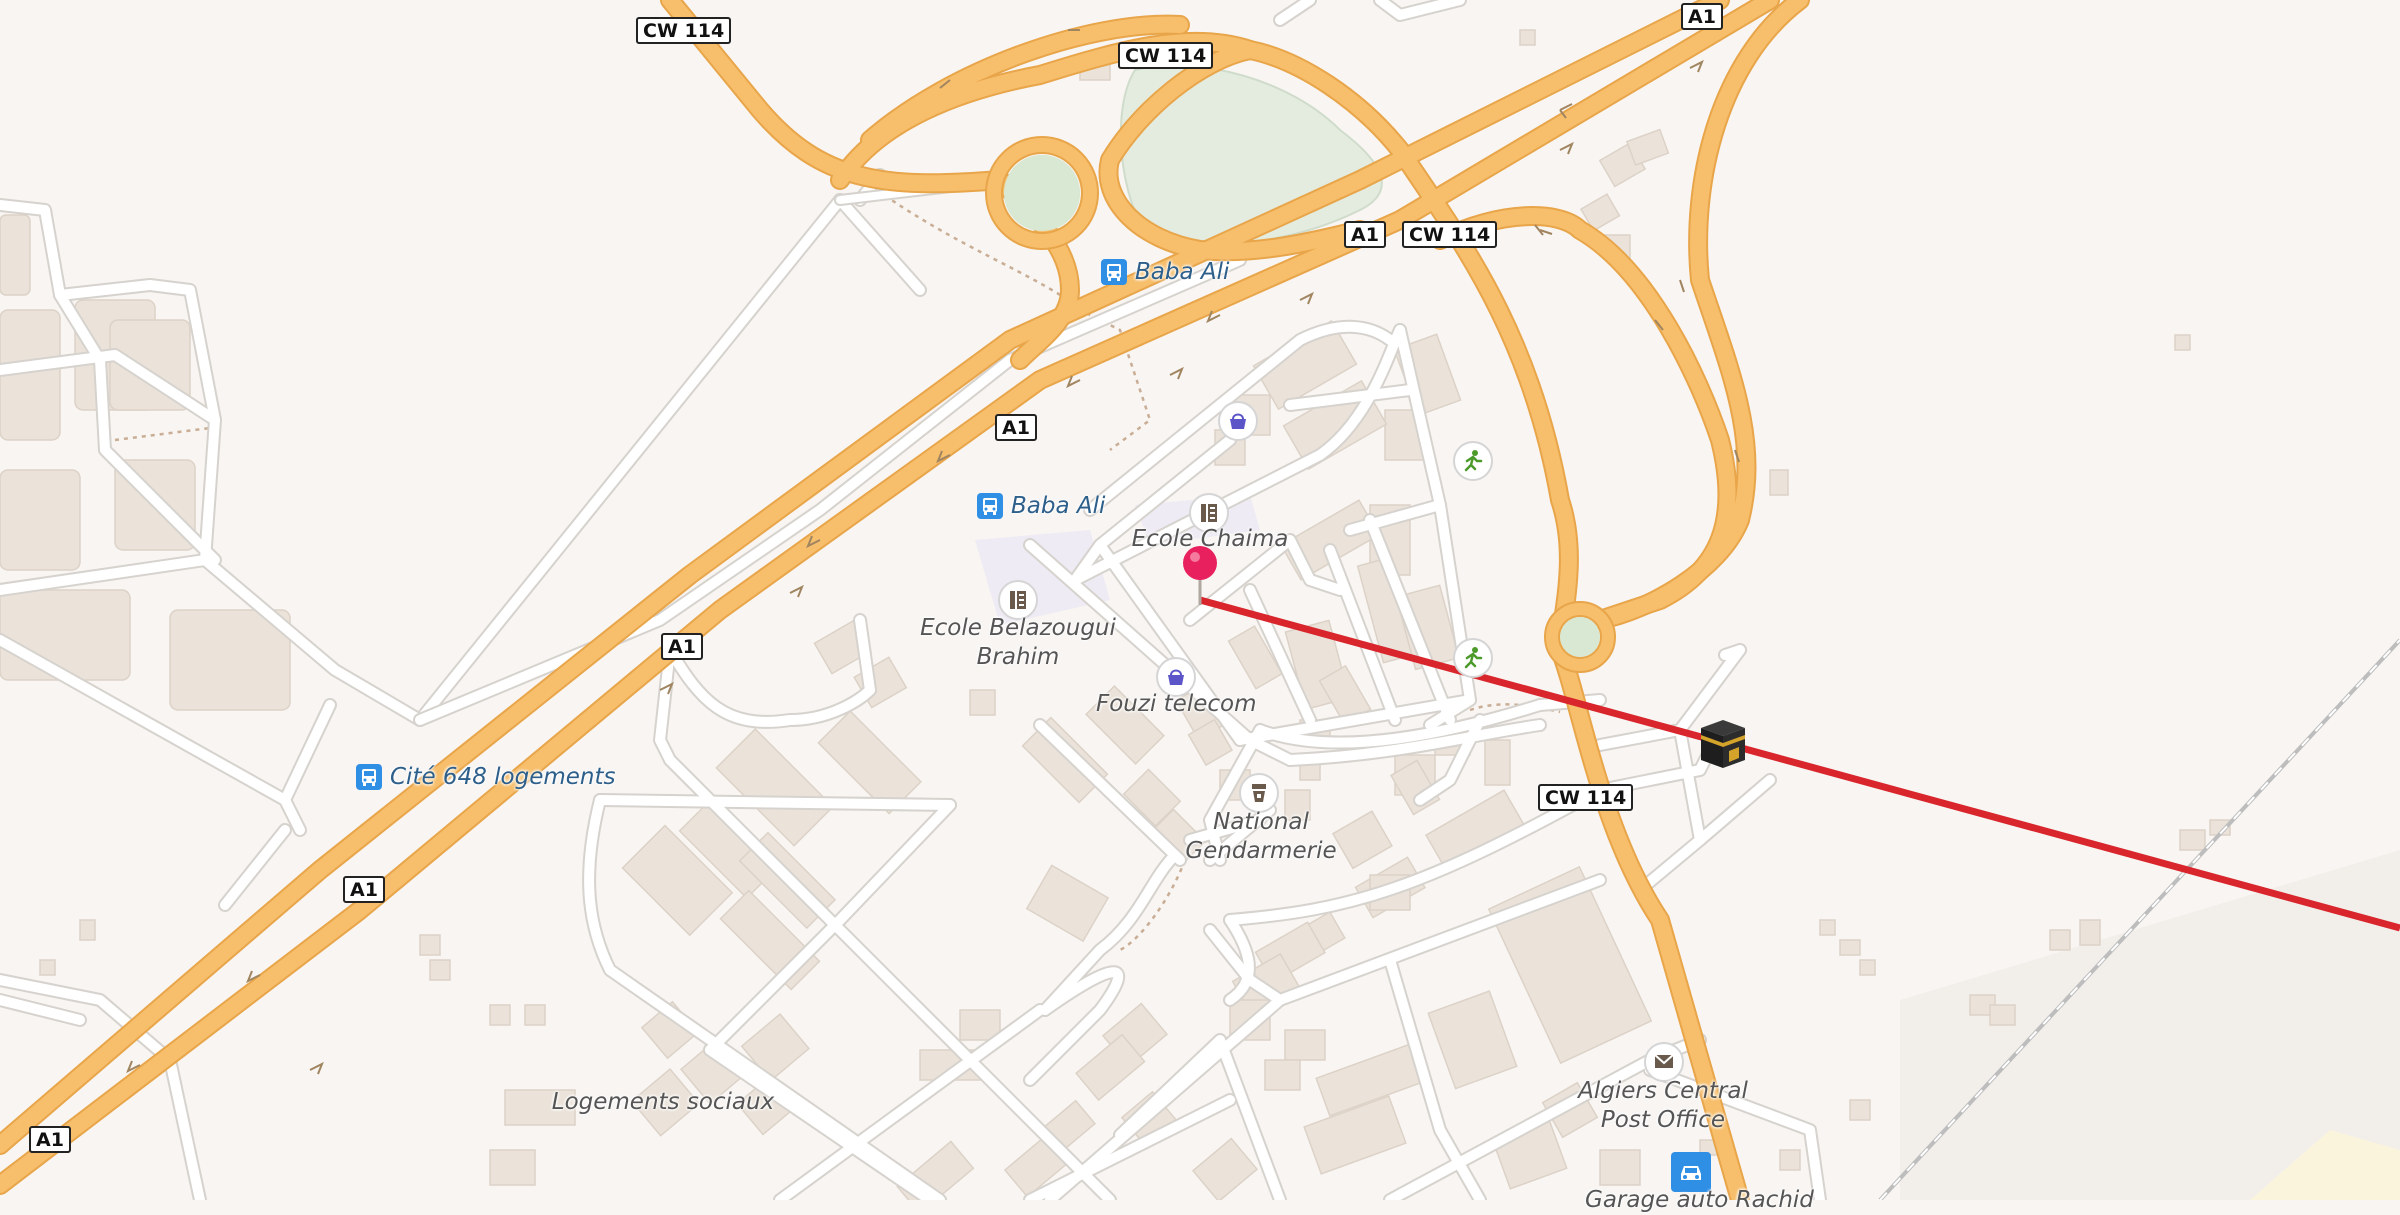 This screenshot has width=2400, height=1215. I want to click on location-pin-icon, so click(1200, 578).